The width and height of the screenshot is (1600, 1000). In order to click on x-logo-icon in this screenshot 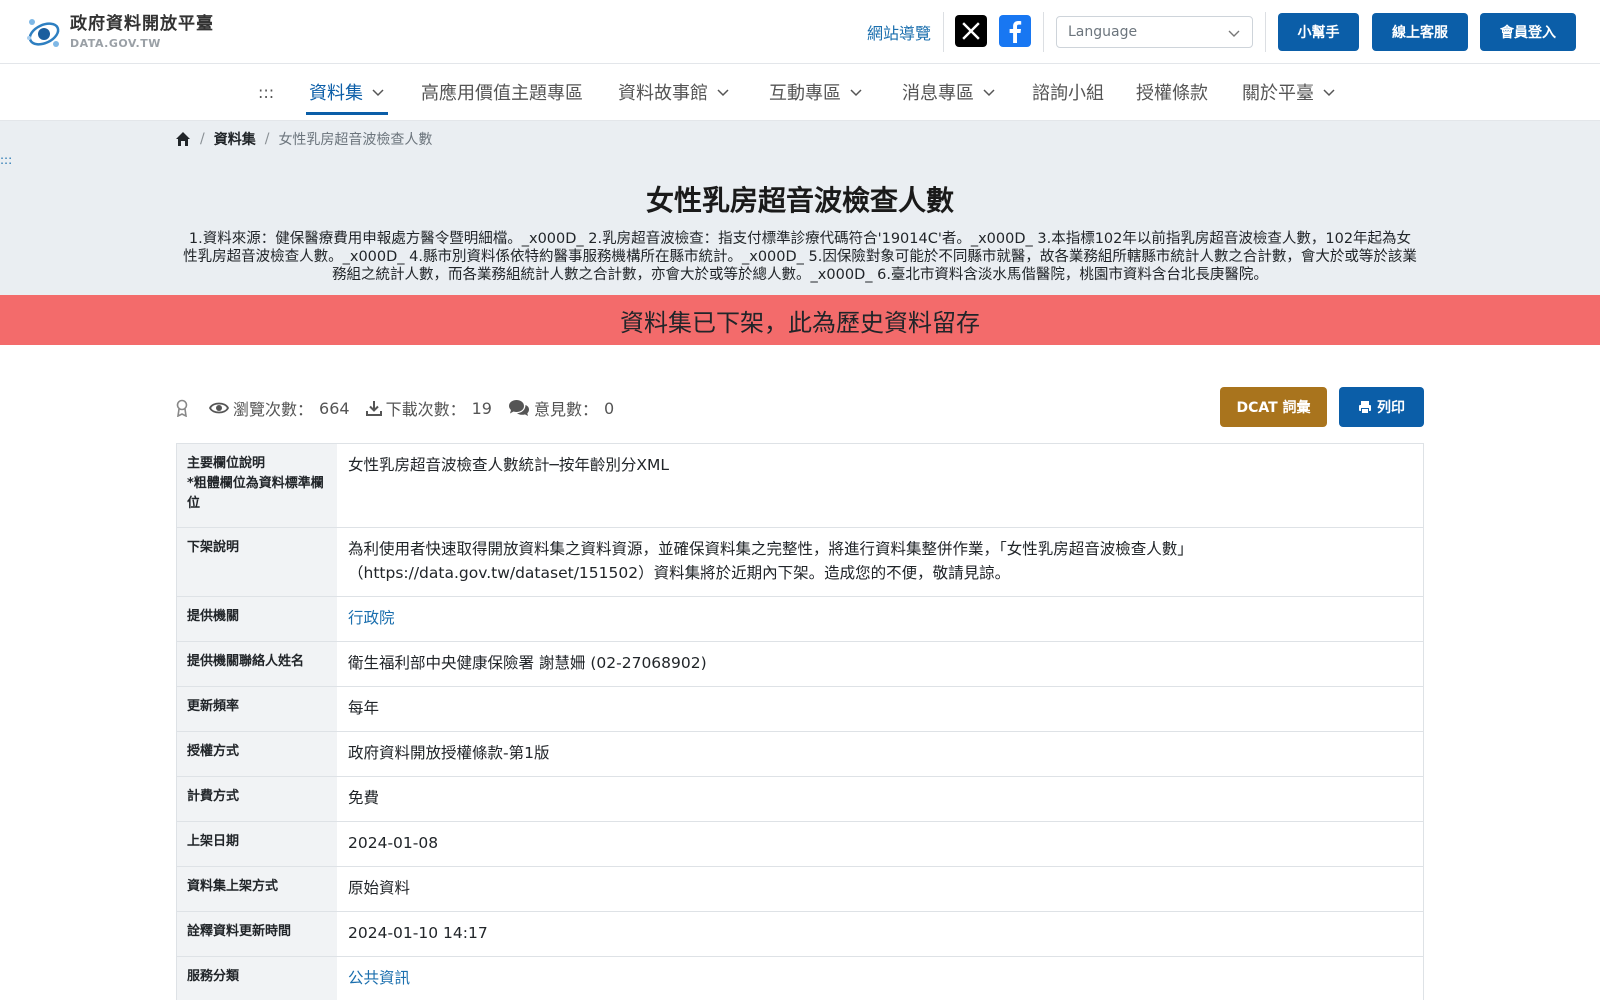, I will do `click(971, 31)`.